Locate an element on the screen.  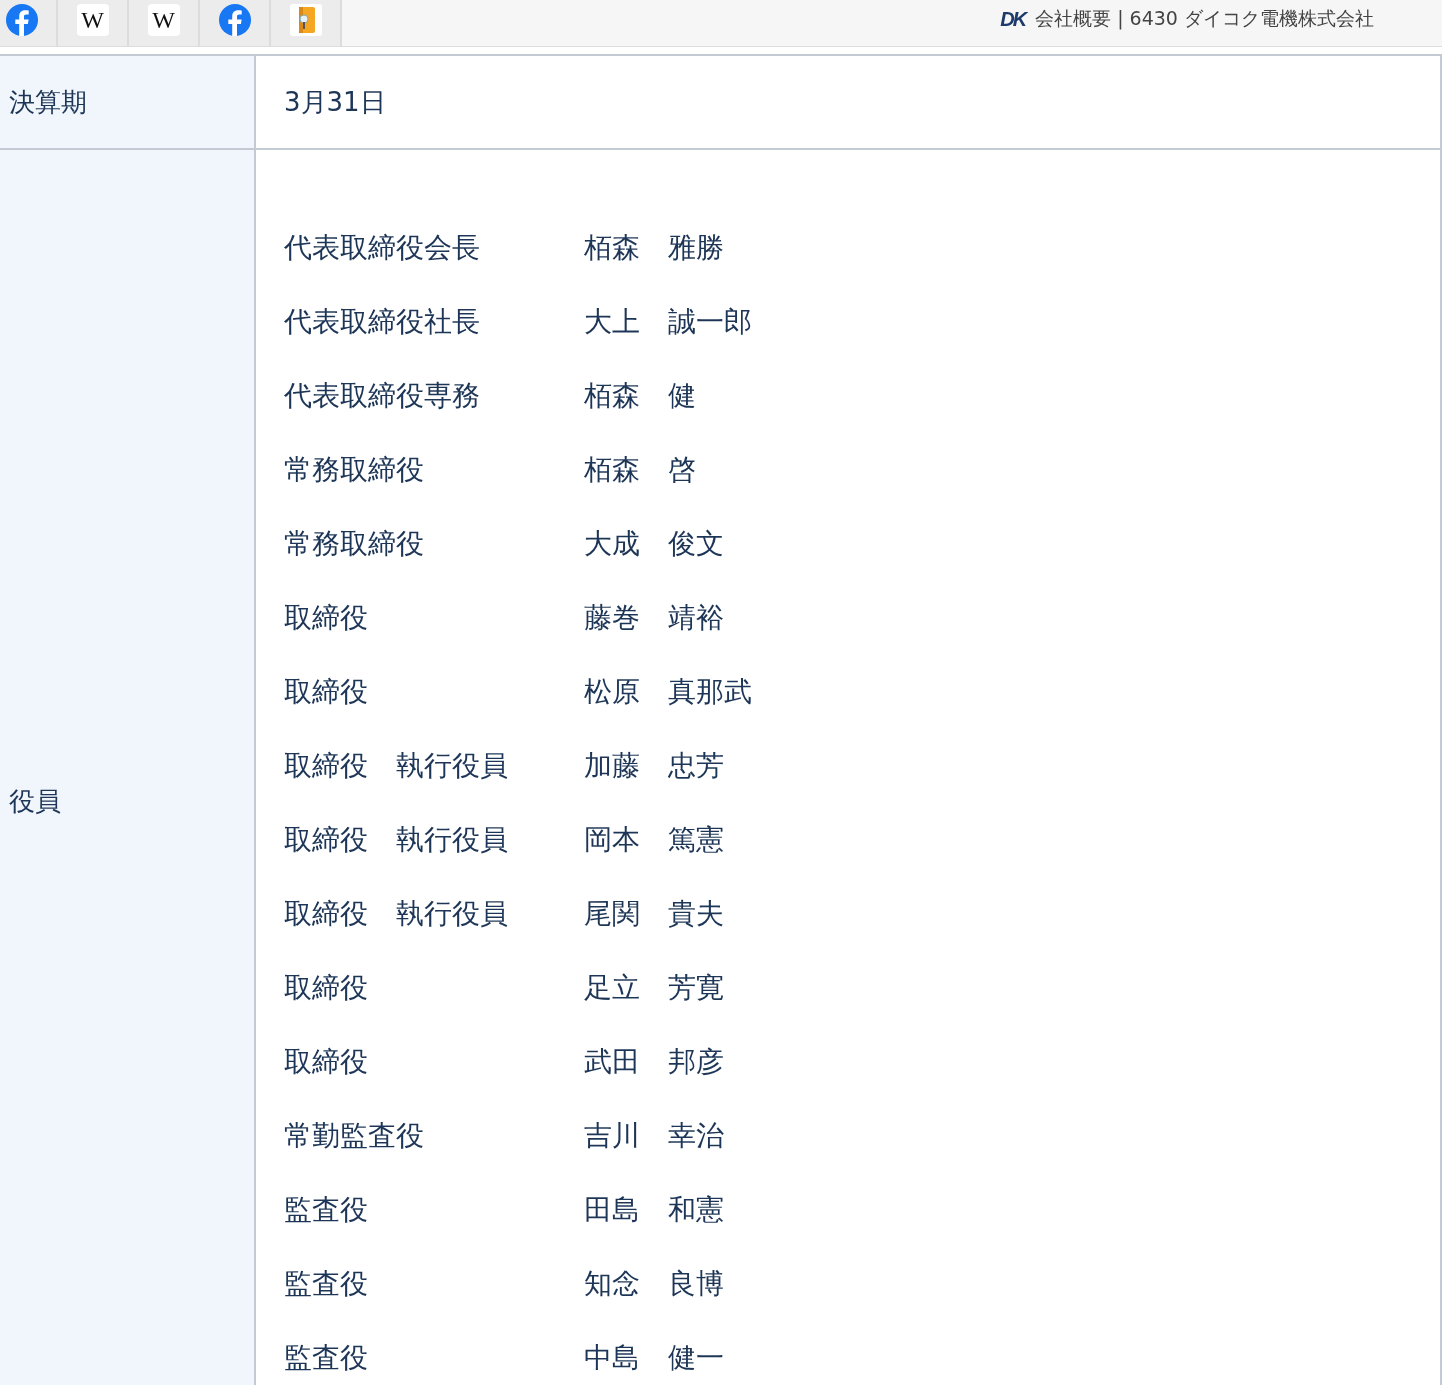
officer-name: 中島 健一 is located at coordinates (654, 1358).